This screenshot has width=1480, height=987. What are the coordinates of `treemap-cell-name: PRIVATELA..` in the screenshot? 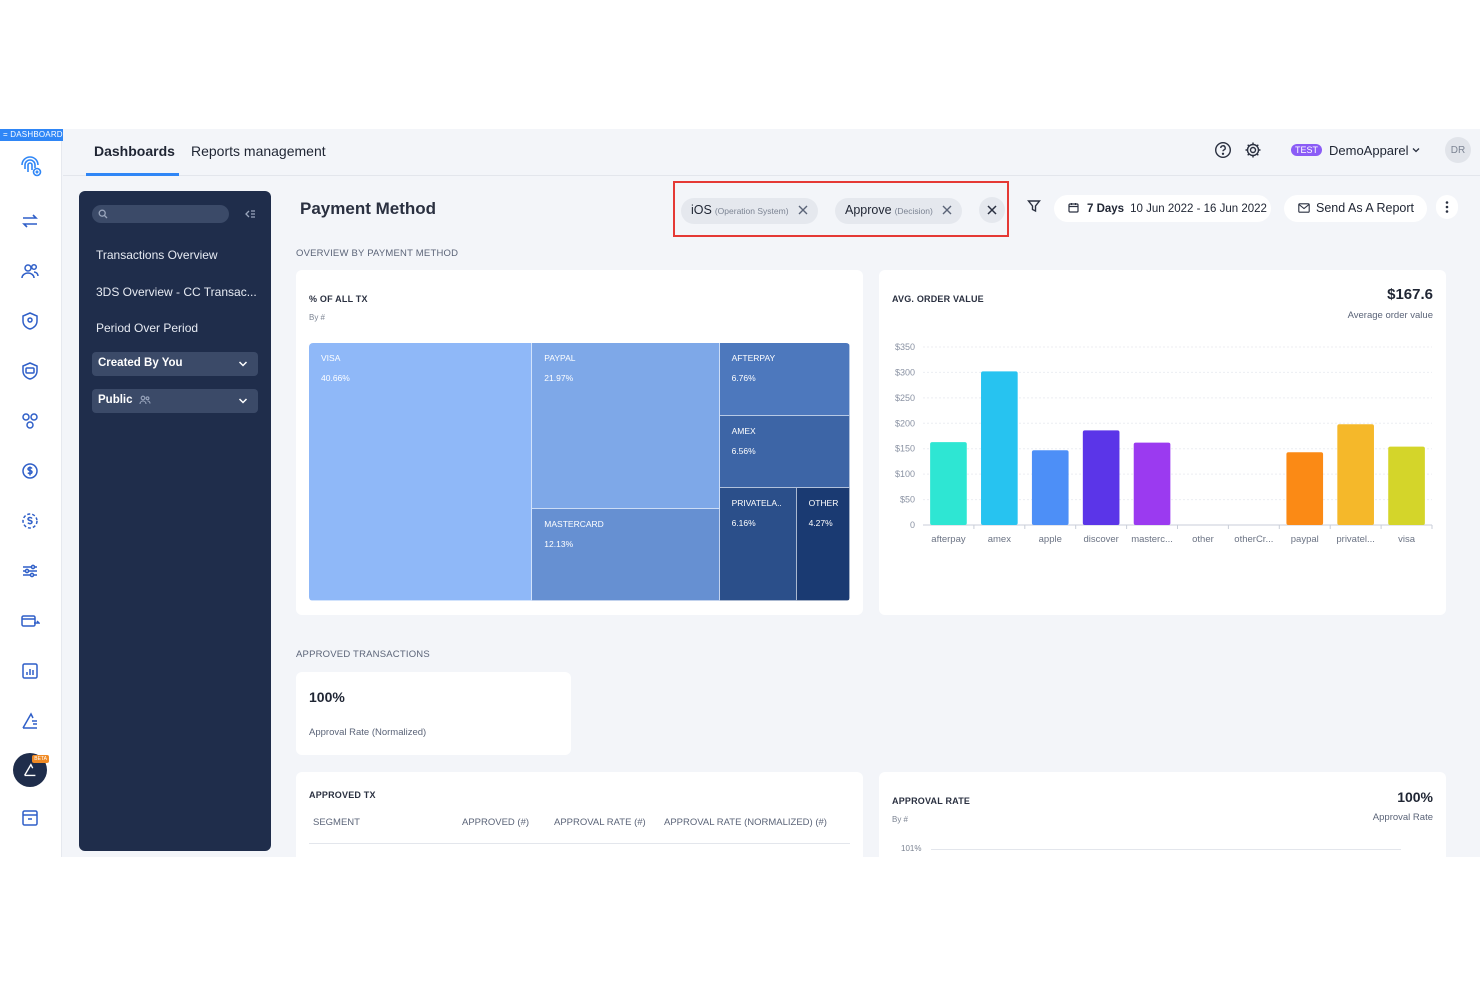 It's located at (756, 502).